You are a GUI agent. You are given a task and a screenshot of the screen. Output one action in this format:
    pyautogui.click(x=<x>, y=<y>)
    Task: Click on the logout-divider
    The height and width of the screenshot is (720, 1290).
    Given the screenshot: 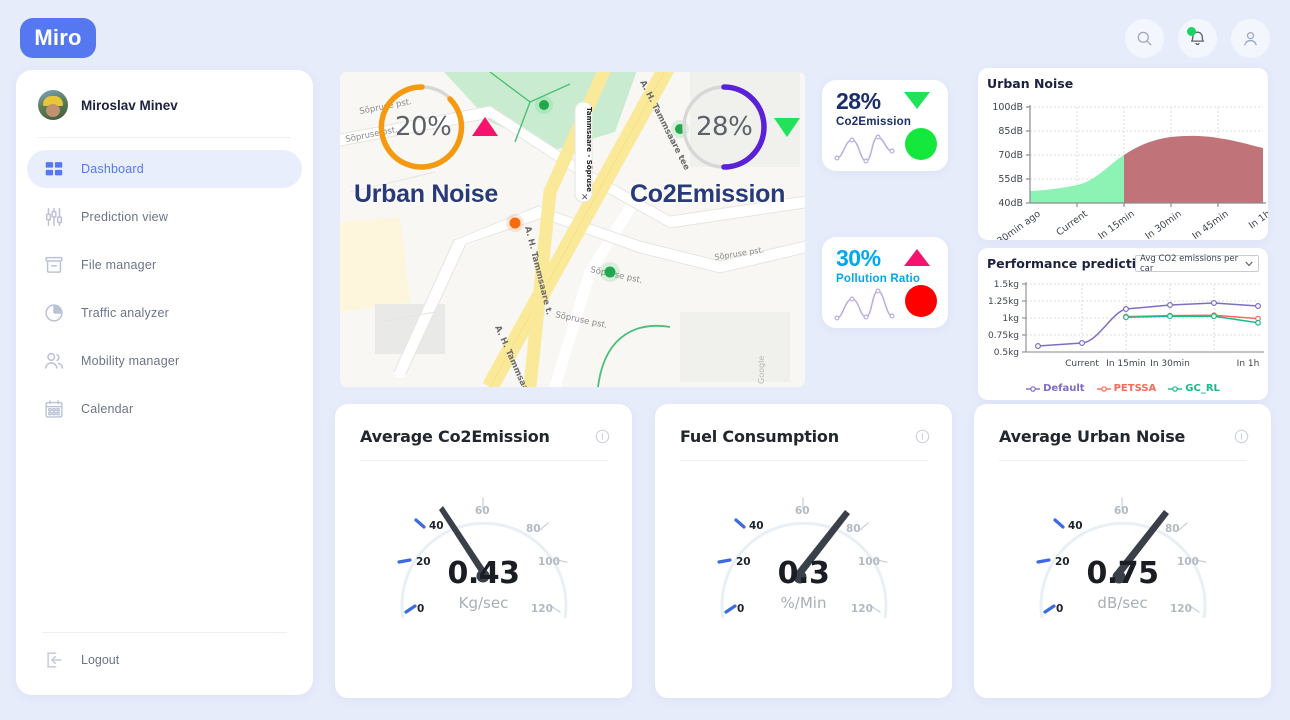 What is the action you would take?
    pyautogui.click(x=164, y=632)
    